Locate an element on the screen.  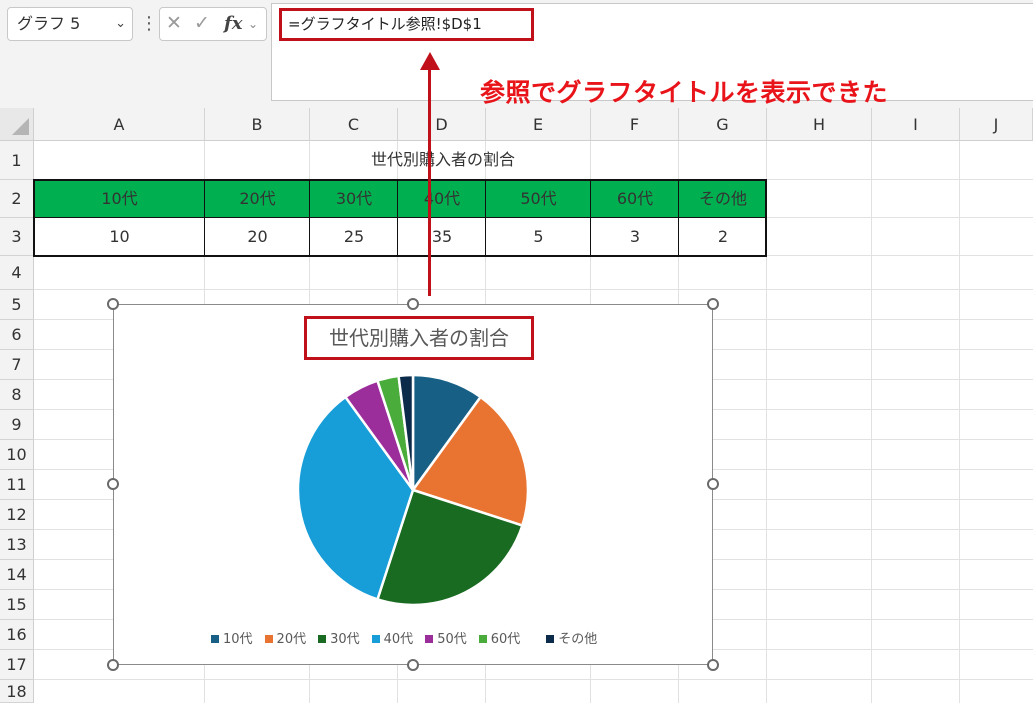
annotation-arrow-line is located at coordinates (429, 180).